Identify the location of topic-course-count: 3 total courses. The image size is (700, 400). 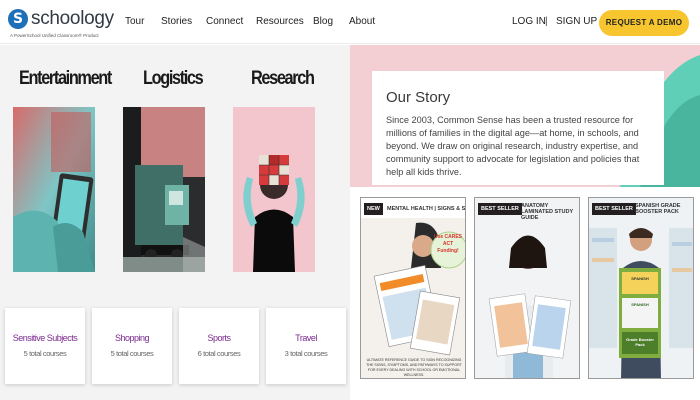
(306, 353).